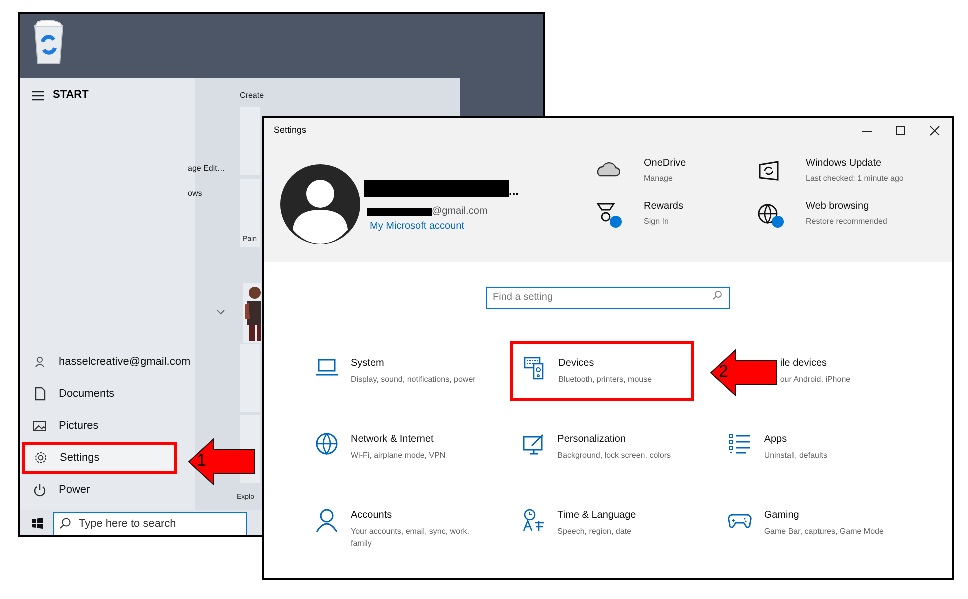 The height and width of the screenshot is (599, 968). I want to click on start-menu-item: Pictures, so click(109, 426).